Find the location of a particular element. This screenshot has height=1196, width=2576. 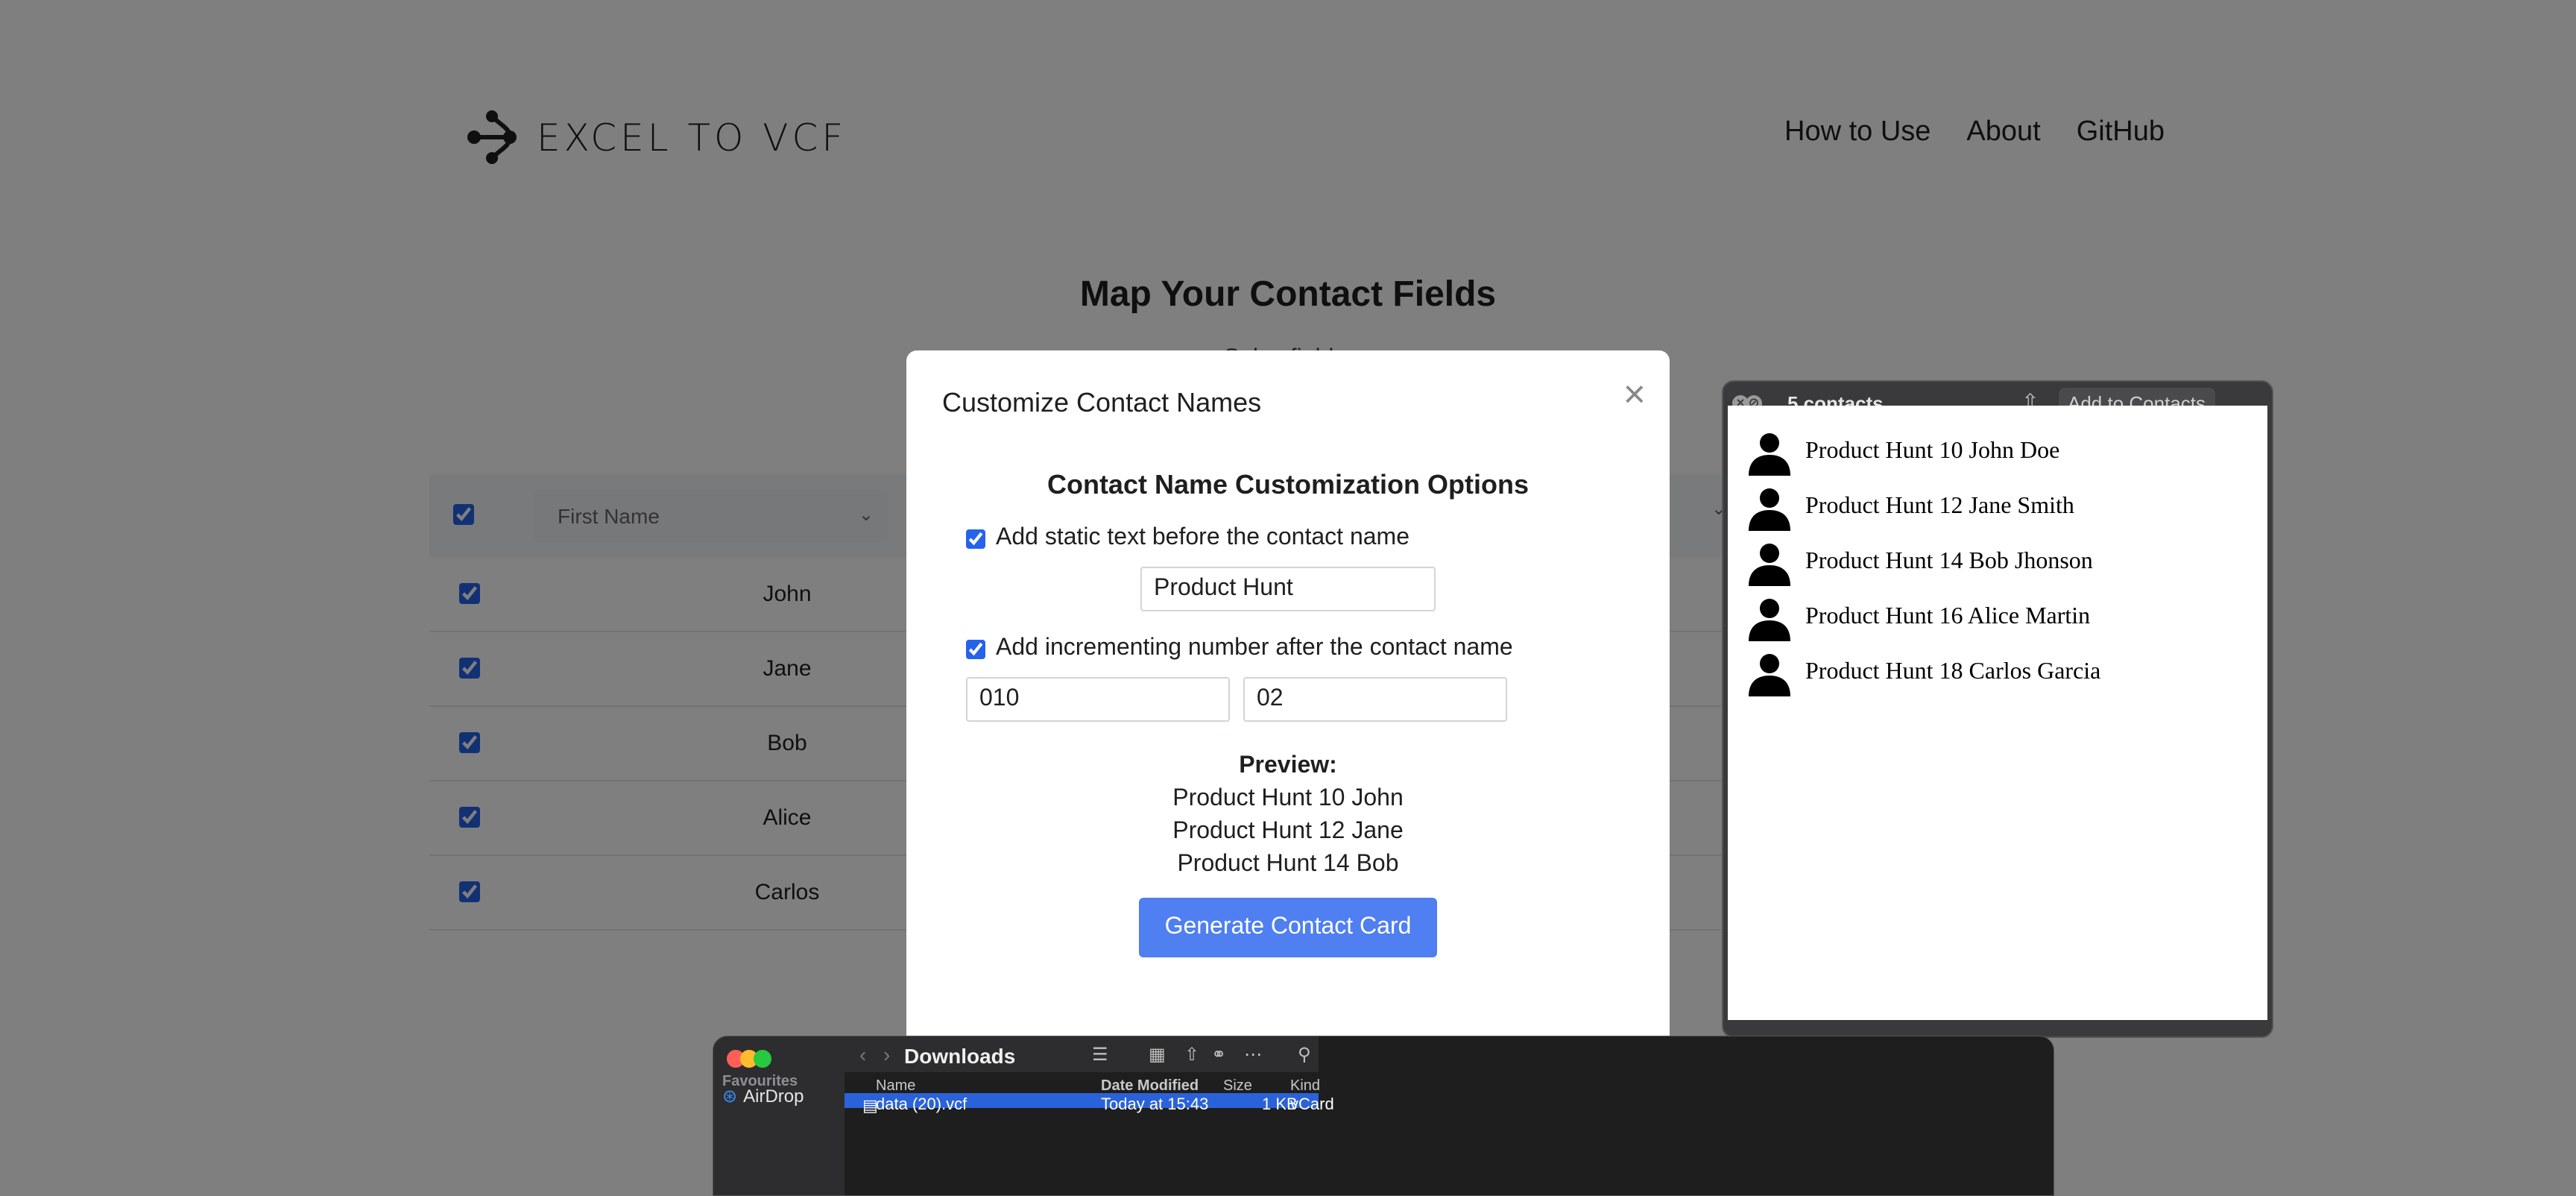

sidebar-item-label: AirDrop is located at coordinates (774, 1096).